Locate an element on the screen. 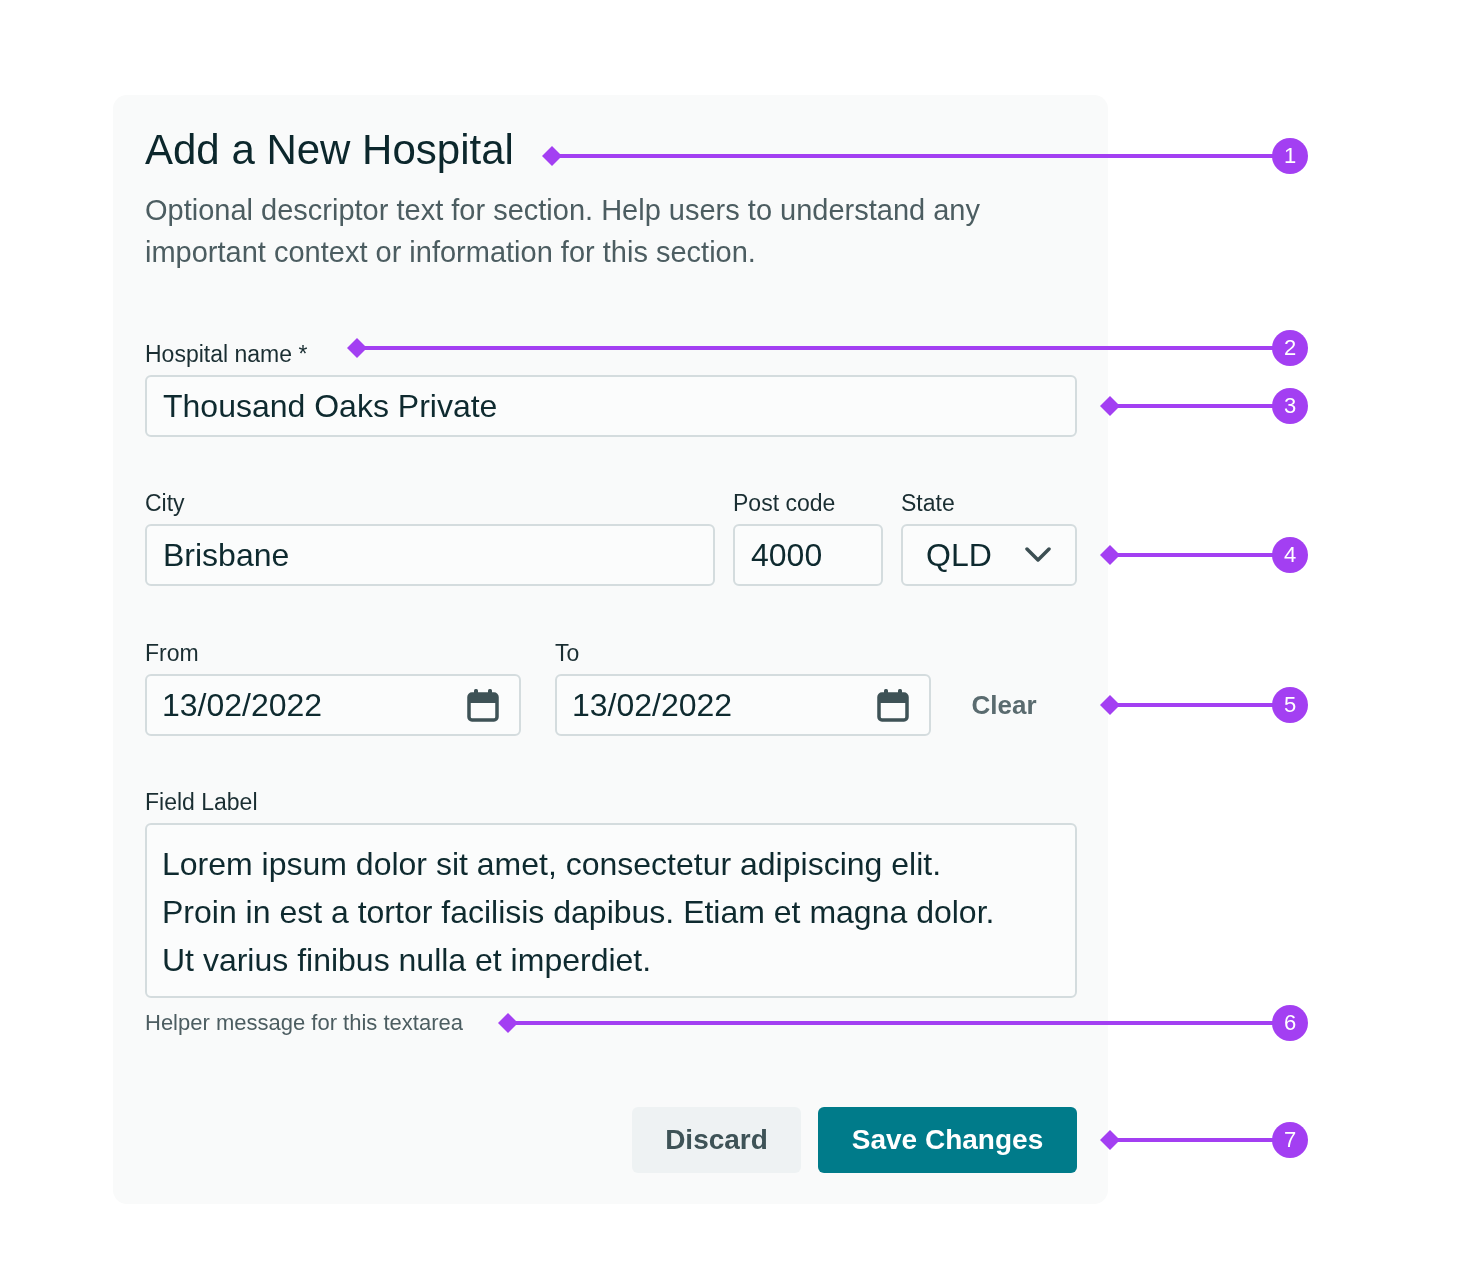 This screenshot has height=1262, width=1464. textarea-field: Lorem ipsum dolor sit amet, consectetur adipiscing elit. Proin in est a tortor facilisis dapibus. Etiam et magna dolor. Ut varius finibus nulla et imperdiet. is located at coordinates (611, 910).